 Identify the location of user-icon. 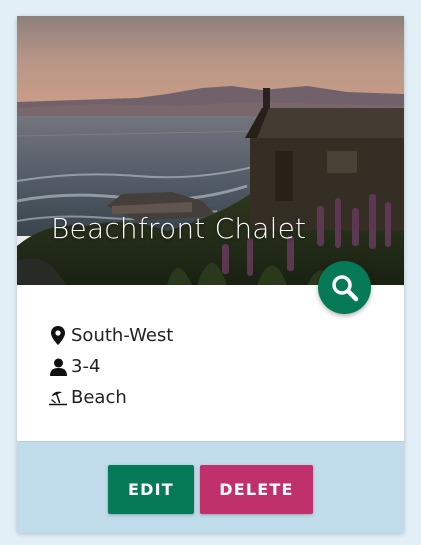
(58, 367).